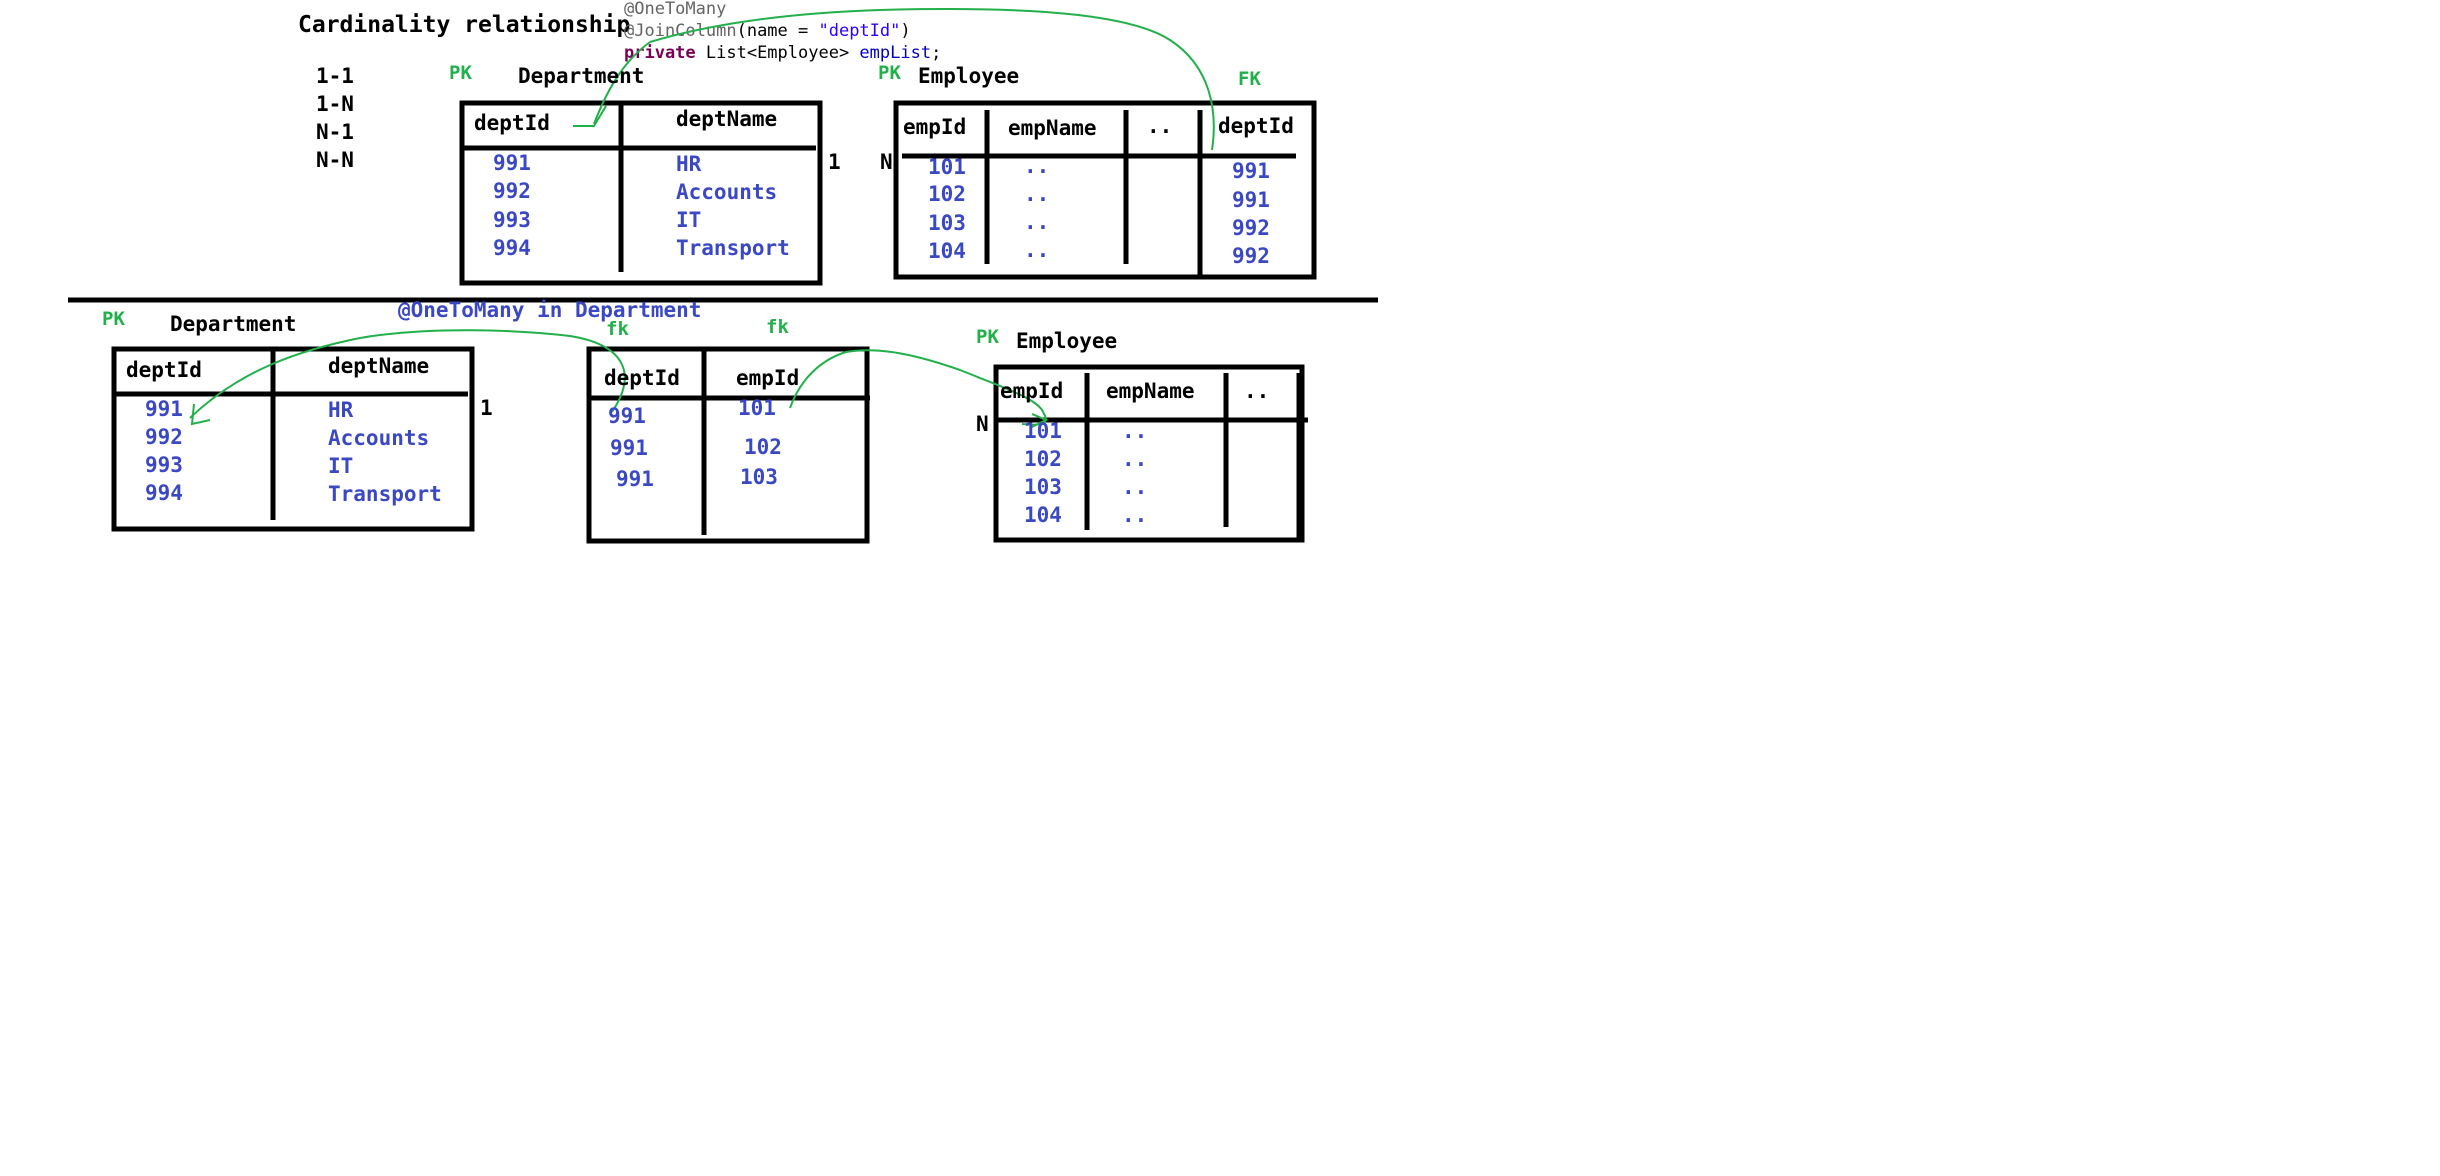 This screenshot has width=2440, height=1176. I want to click on bottom-department-deptid-cell: 994, so click(164, 493).